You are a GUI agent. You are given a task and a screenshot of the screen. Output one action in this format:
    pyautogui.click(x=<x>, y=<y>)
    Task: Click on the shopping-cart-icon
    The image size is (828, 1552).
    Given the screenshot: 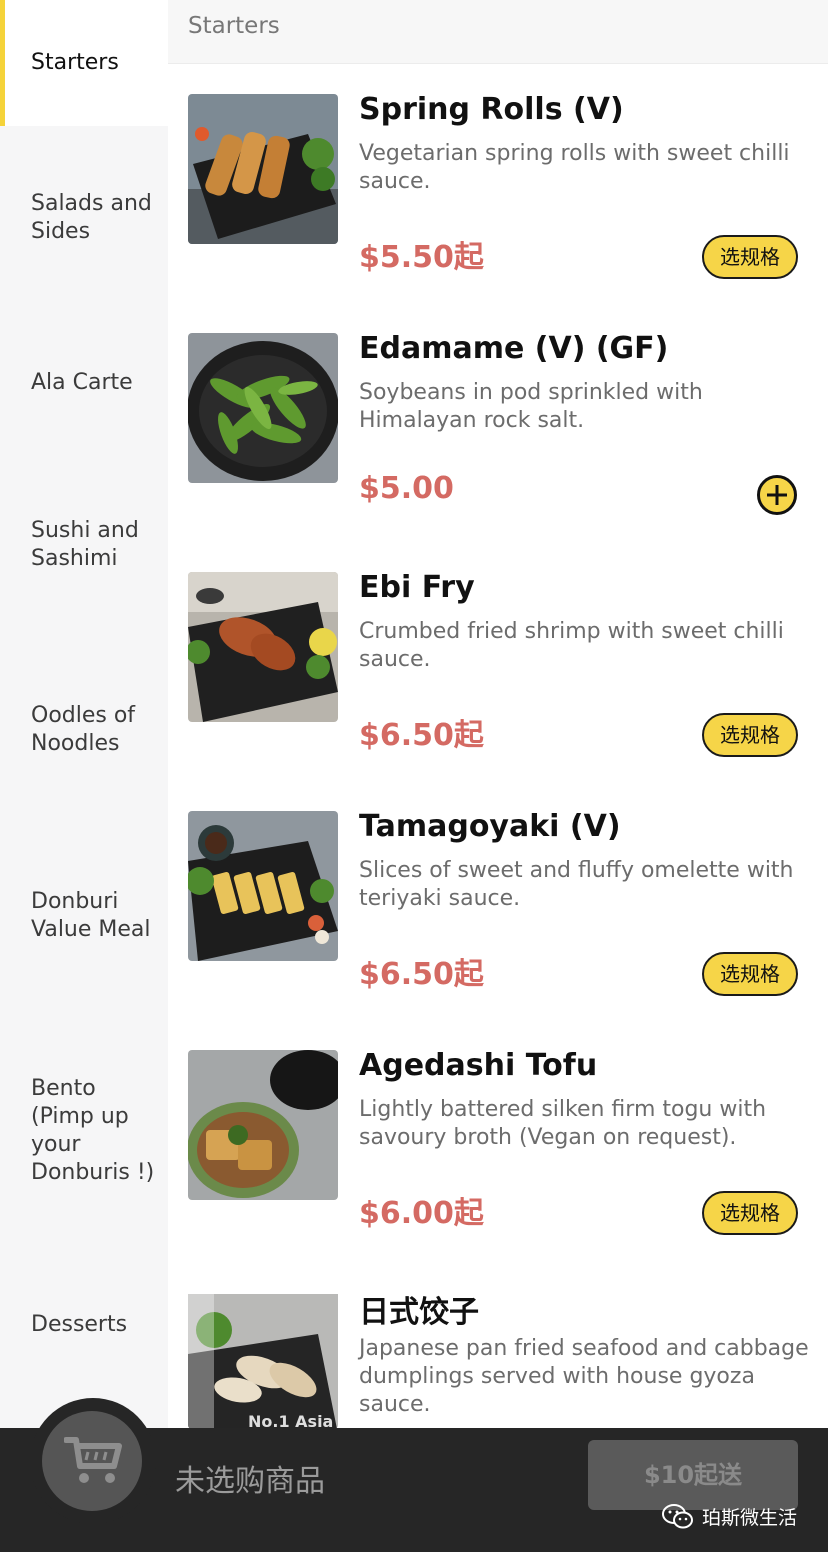 What is the action you would take?
    pyautogui.click(x=93, y=1460)
    